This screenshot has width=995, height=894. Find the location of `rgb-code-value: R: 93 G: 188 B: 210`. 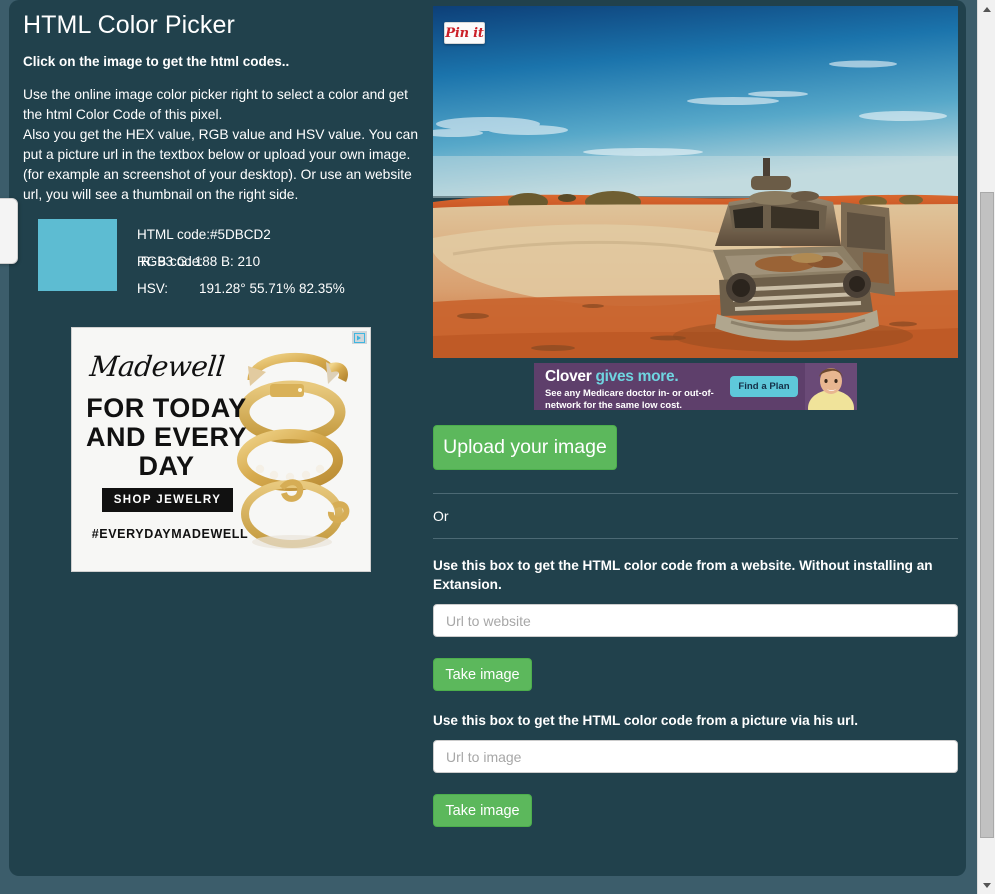

rgb-code-value: R: 93 G: 188 B: 210 is located at coordinates (199, 261).